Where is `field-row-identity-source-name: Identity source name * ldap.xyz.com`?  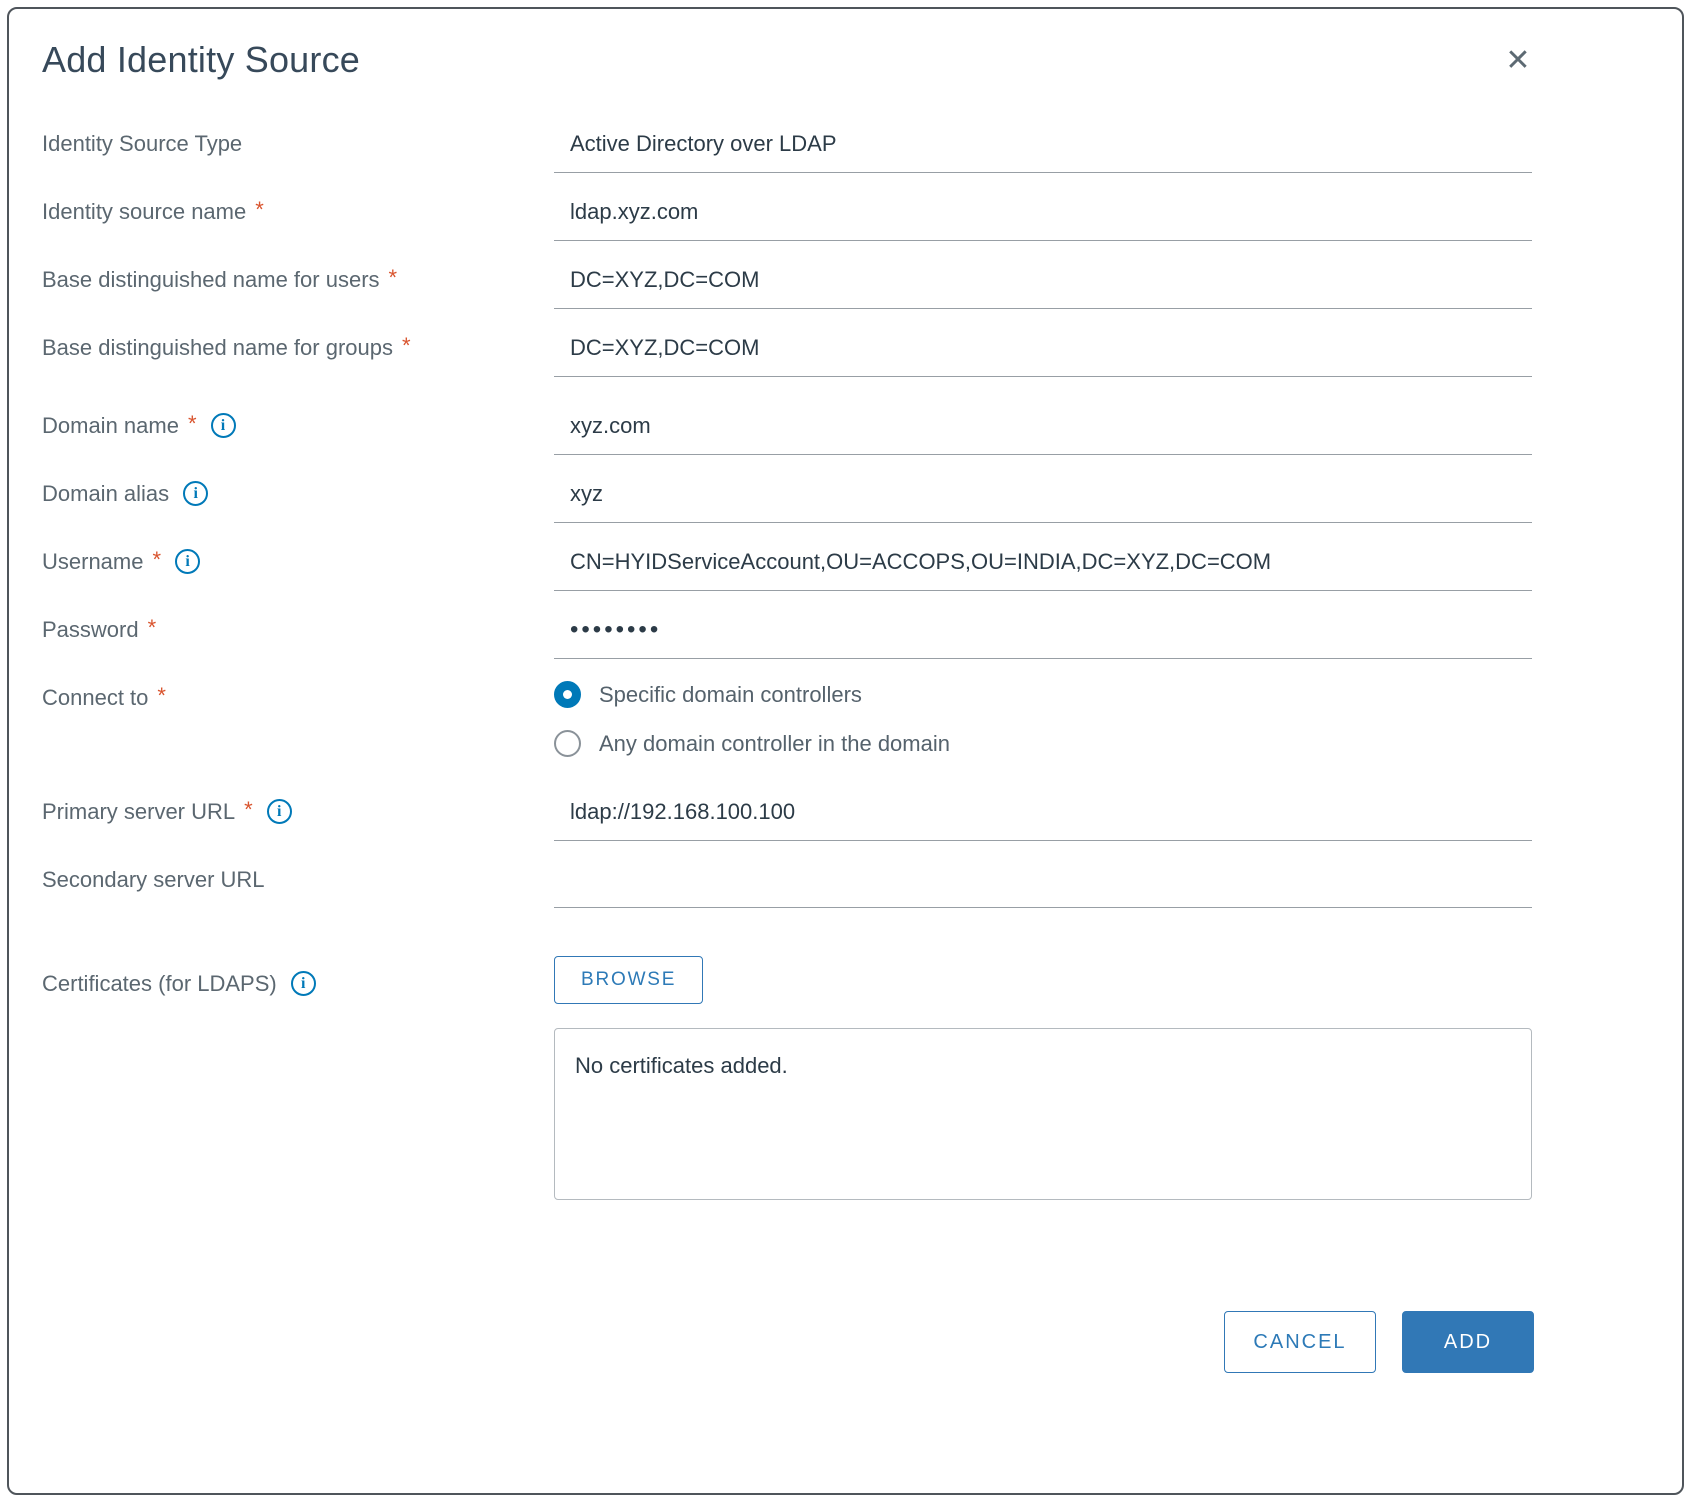
field-row-identity-source-name: Identity source name * ldap.xyz.com is located at coordinates (787, 216).